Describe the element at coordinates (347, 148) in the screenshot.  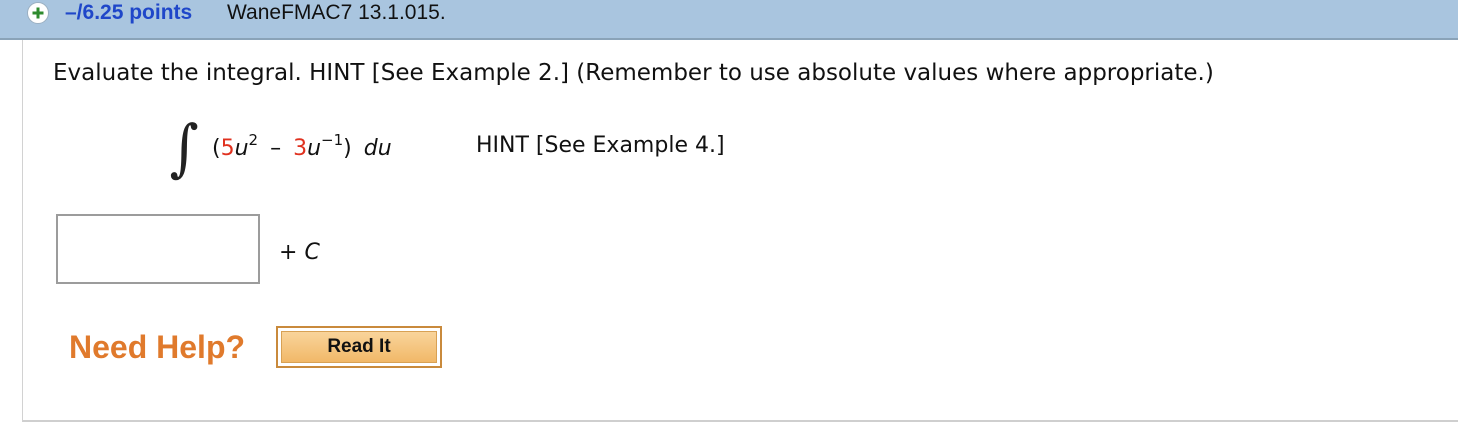
I see `close-paren: )` at that location.